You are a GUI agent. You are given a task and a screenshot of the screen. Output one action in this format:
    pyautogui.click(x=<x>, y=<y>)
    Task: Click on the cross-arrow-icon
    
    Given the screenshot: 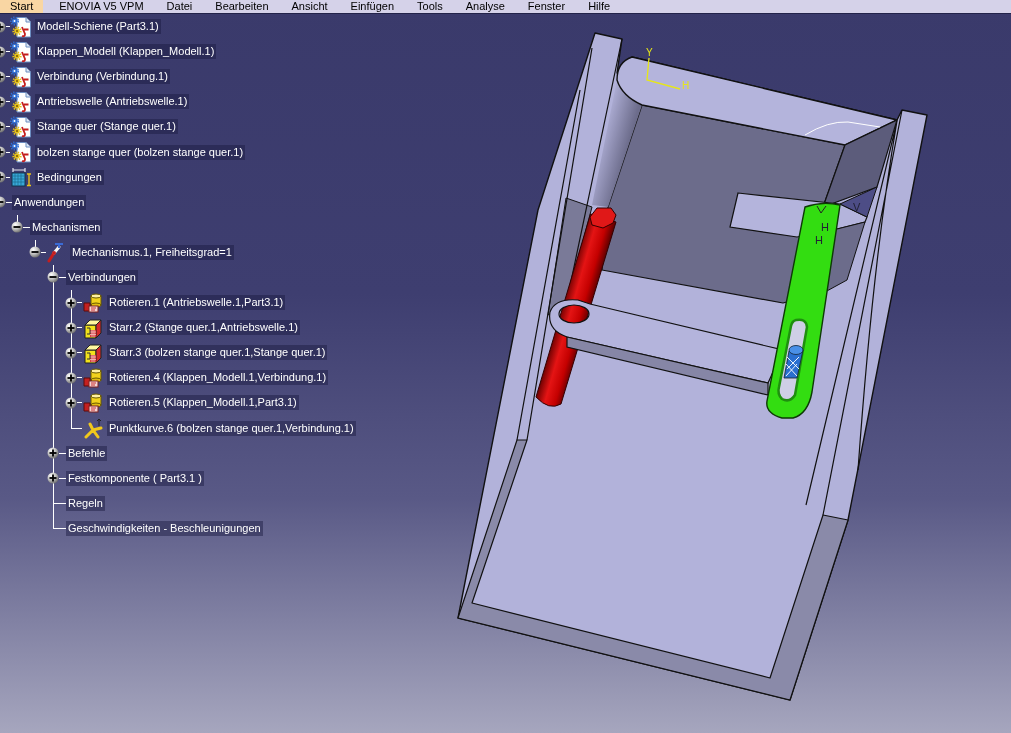 What is the action you would take?
    pyautogui.click(x=93, y=428)
    